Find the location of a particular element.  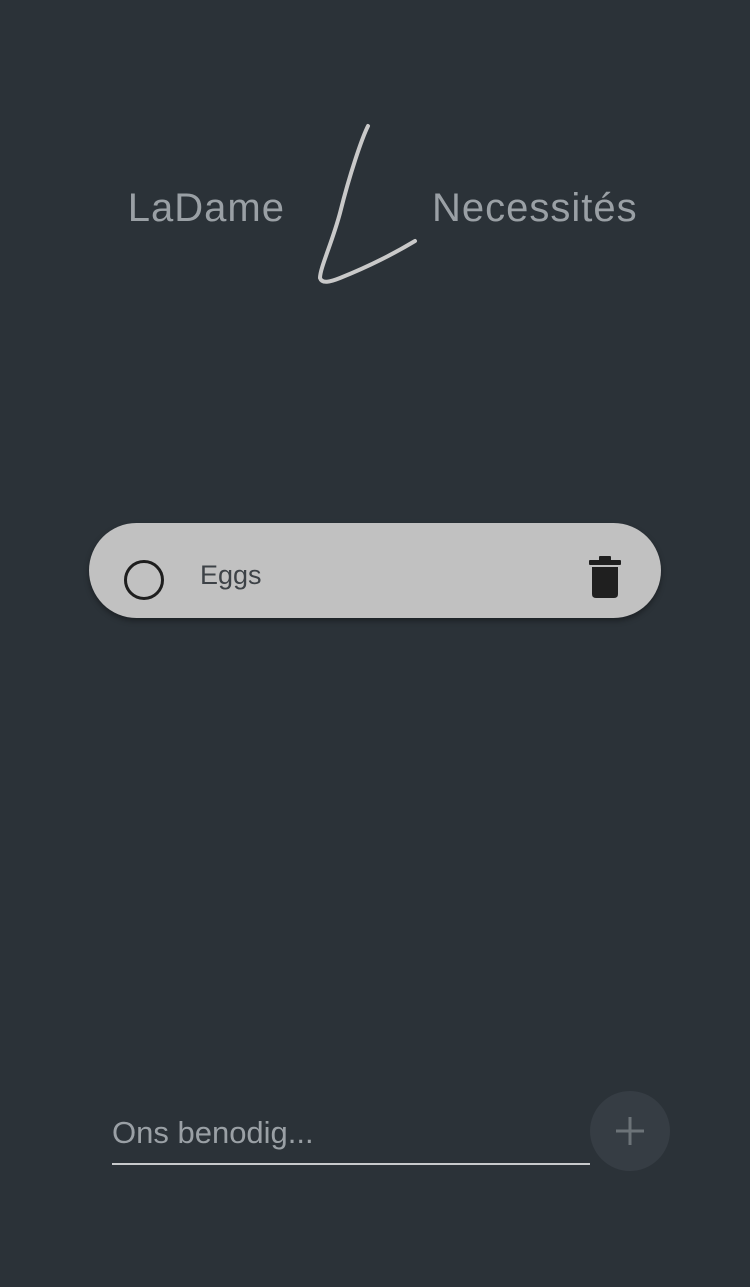

circle-outline-icon is located at coordinates (144, 580).